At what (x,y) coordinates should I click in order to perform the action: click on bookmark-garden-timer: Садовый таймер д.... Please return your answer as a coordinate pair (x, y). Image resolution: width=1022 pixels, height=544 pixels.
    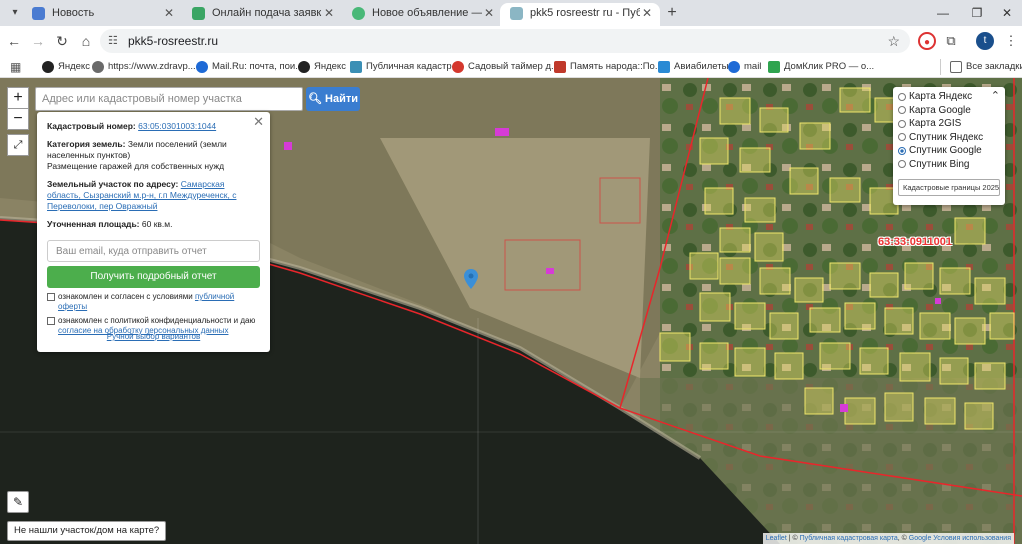
    Looking at the image, I should click on (505, 67).